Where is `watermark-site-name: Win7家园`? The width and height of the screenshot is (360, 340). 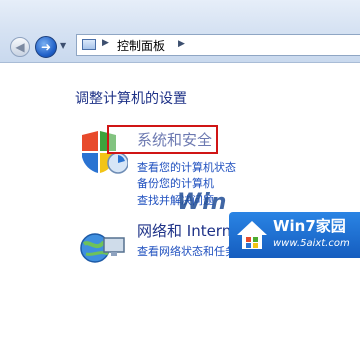
watermark-site-name: Win7家园 is located at coordinates (309, 226).